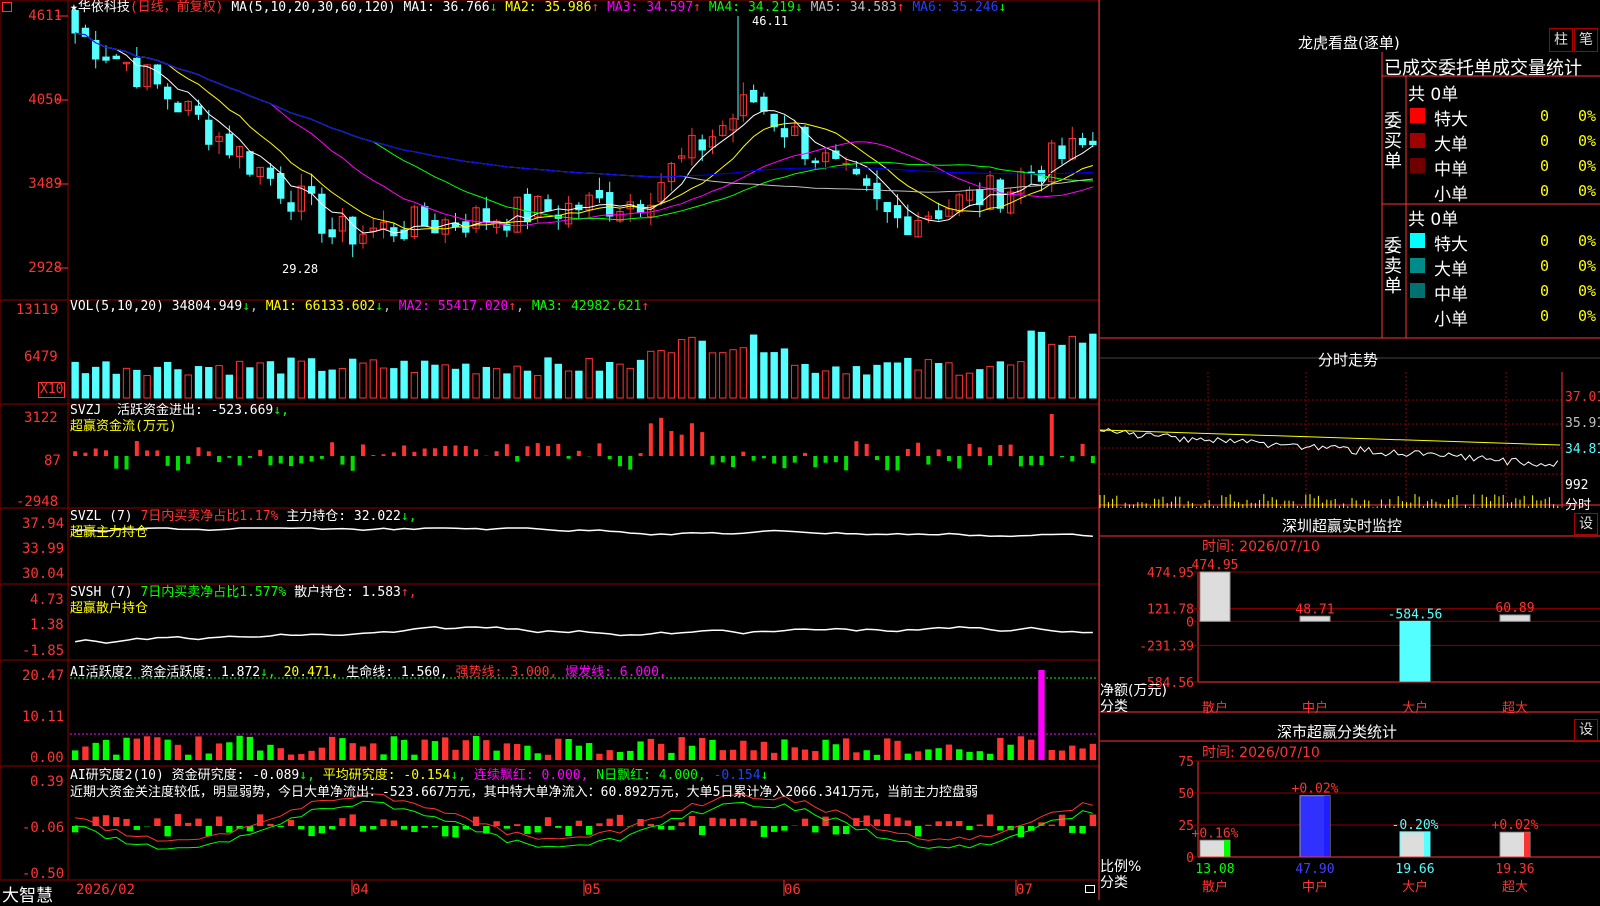  What do you see at coordinates (454, 306) in the screenshot?
I see `vol-ma2: MA2: 55417.020` at bounding box center [454, 306].